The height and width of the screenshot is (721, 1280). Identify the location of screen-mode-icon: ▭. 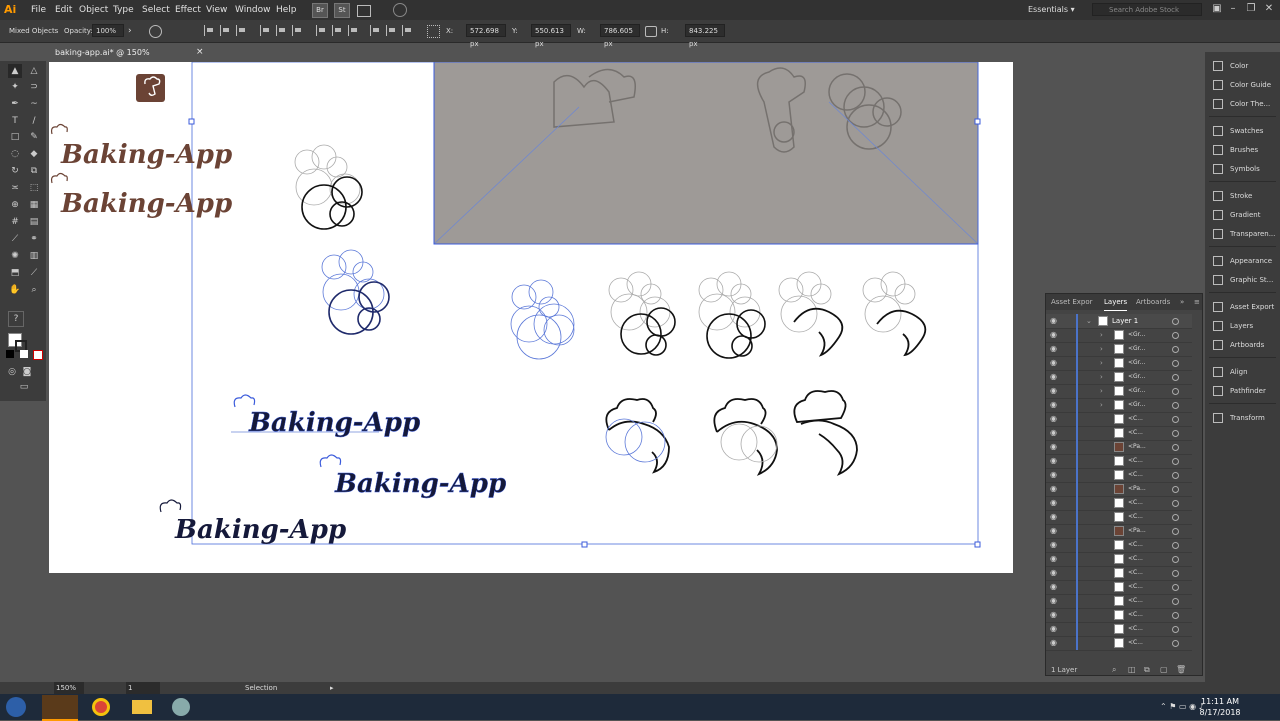
(24, 387).